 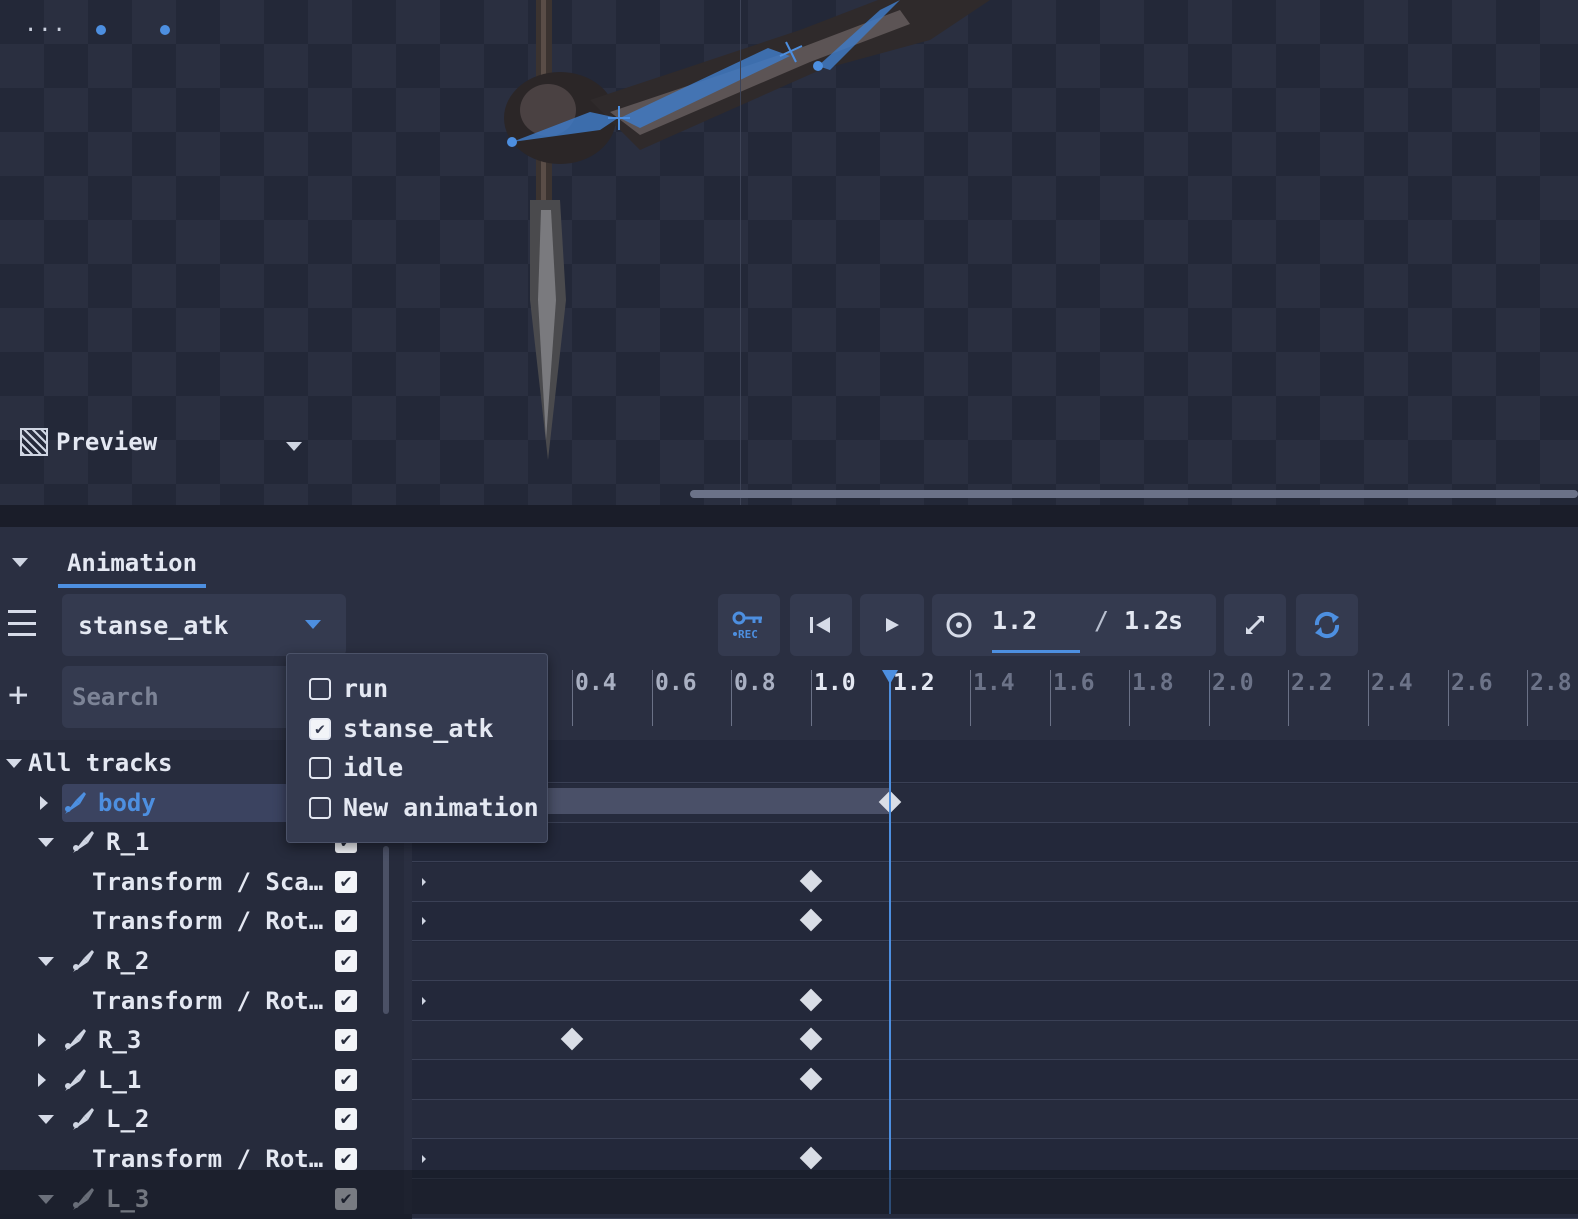 What do you see at coordinates (132, 565) in the screenshot?
I see `tab-animation: Animation` at bounding box center [132, 565].